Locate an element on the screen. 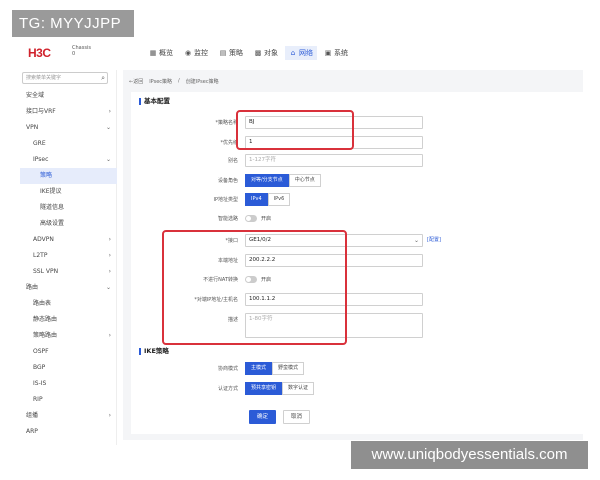 The height and width of the screenshot is (480, 600). back-link: ←返回 is located at coordinates (136, 81).